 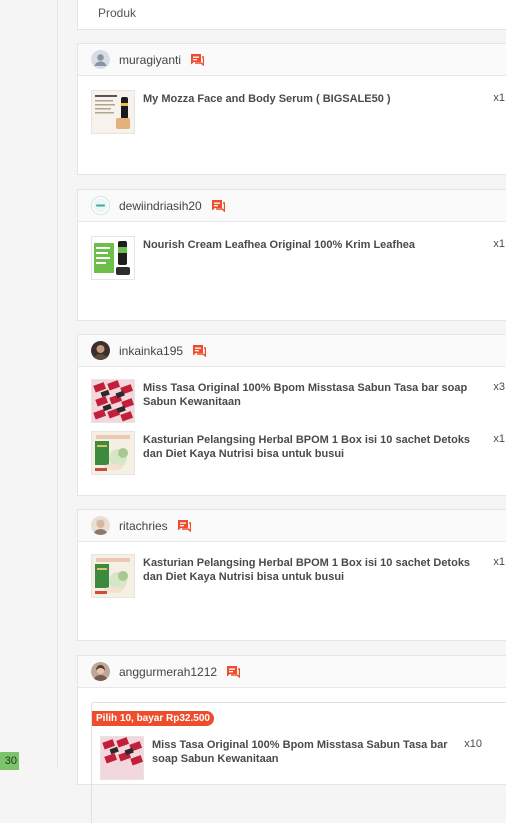 What do you see at coordinates (151, 351) in the screenshot?
I see `buyer-username: inkainka195` at bounding box center [151, 351].